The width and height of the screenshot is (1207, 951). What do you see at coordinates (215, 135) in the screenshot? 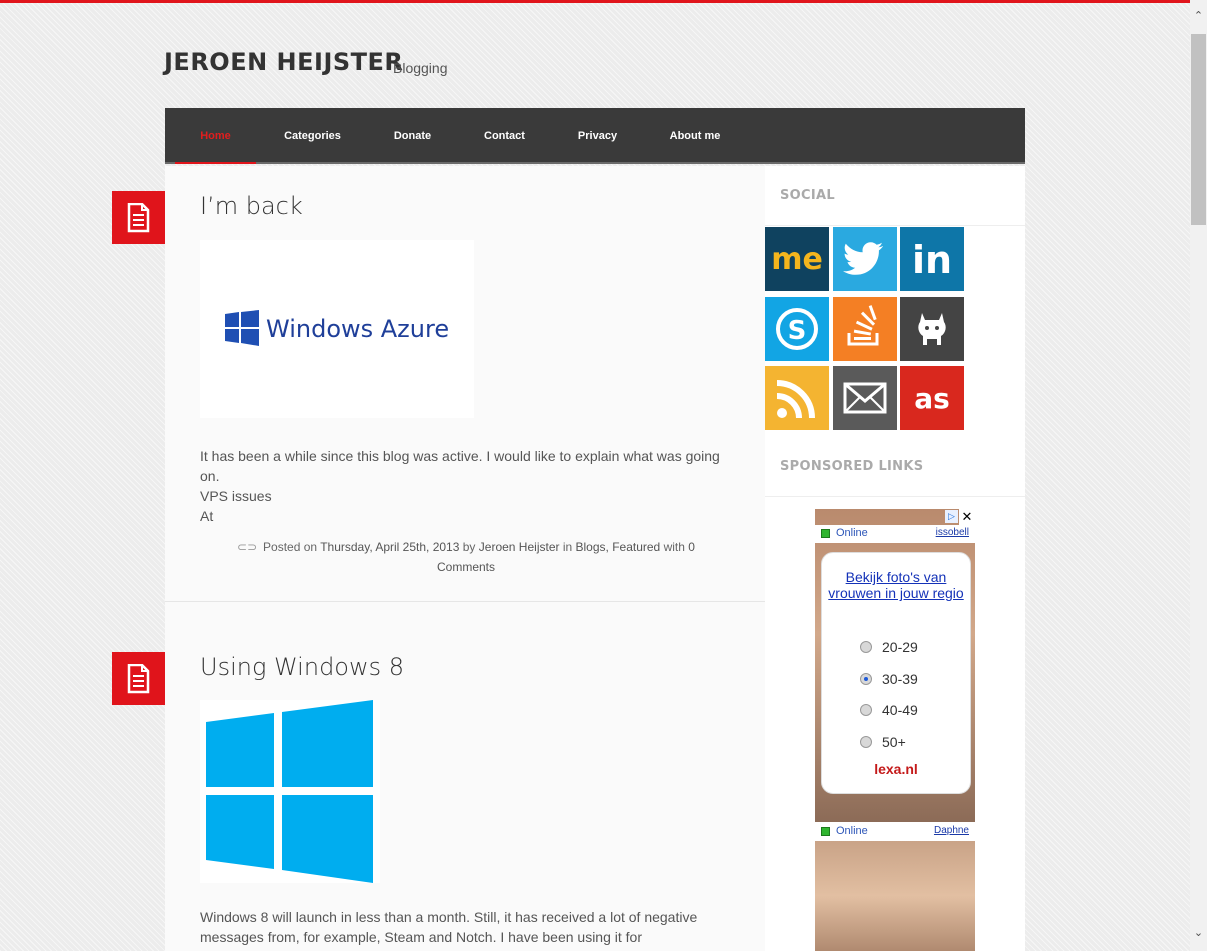
I see `nav-item-home: Home` at bounding box center [215, 135].